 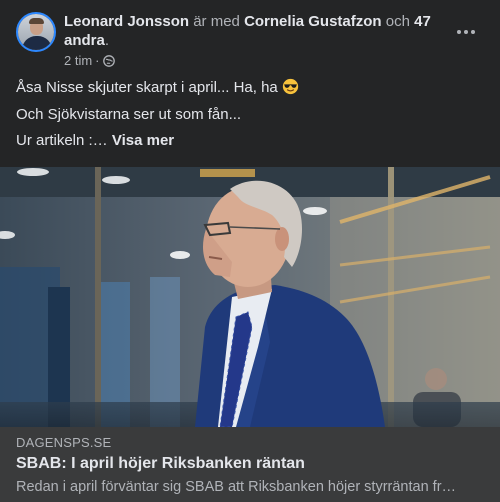 I want to click on see-more-link: Visa mer, so click(x=143, y=140).